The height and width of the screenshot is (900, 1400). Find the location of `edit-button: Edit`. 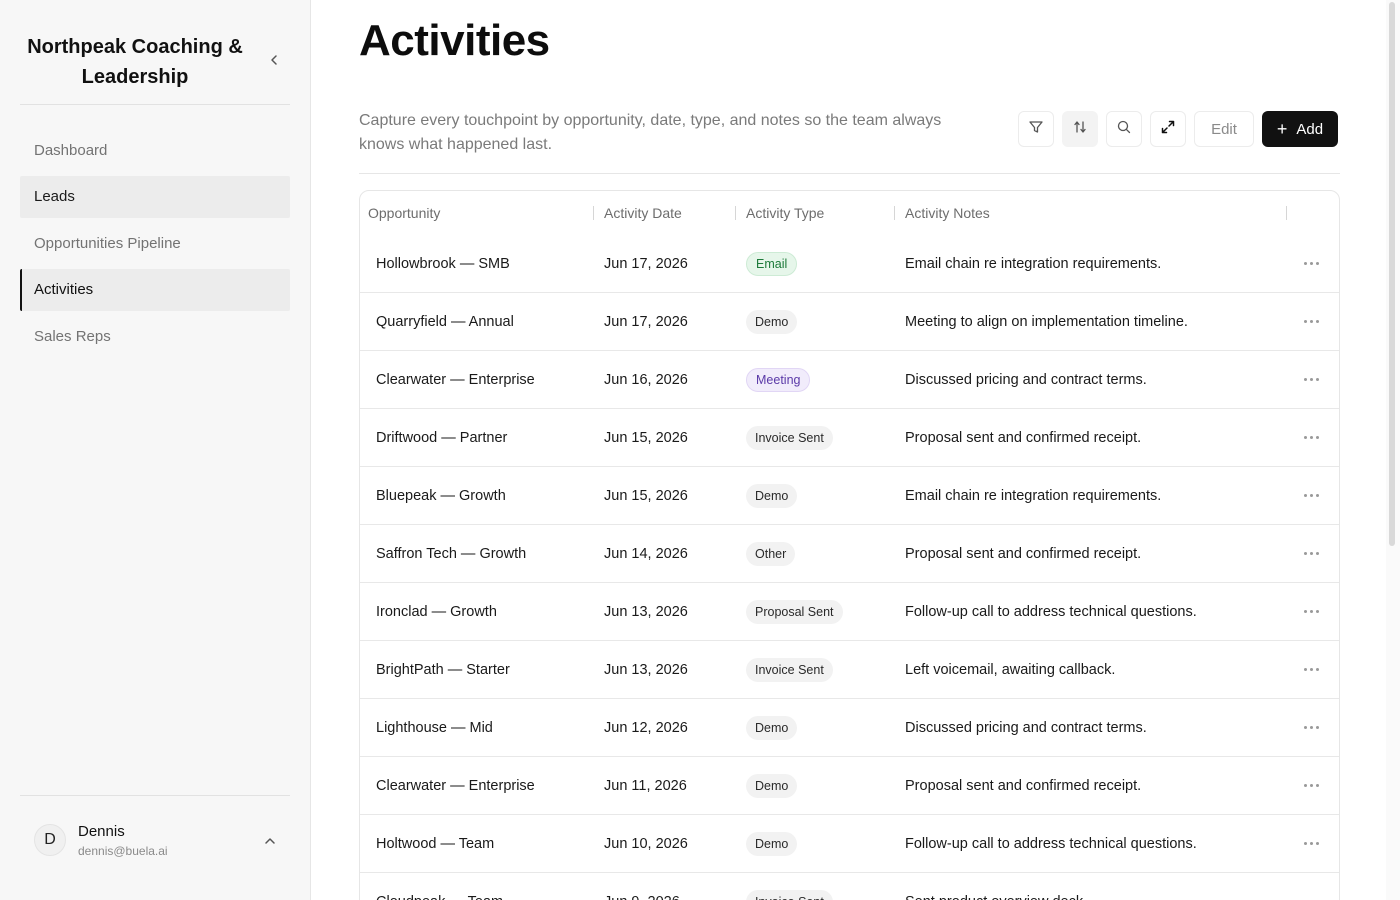

edit-button: Edit is located at coordinates (1224, 129).